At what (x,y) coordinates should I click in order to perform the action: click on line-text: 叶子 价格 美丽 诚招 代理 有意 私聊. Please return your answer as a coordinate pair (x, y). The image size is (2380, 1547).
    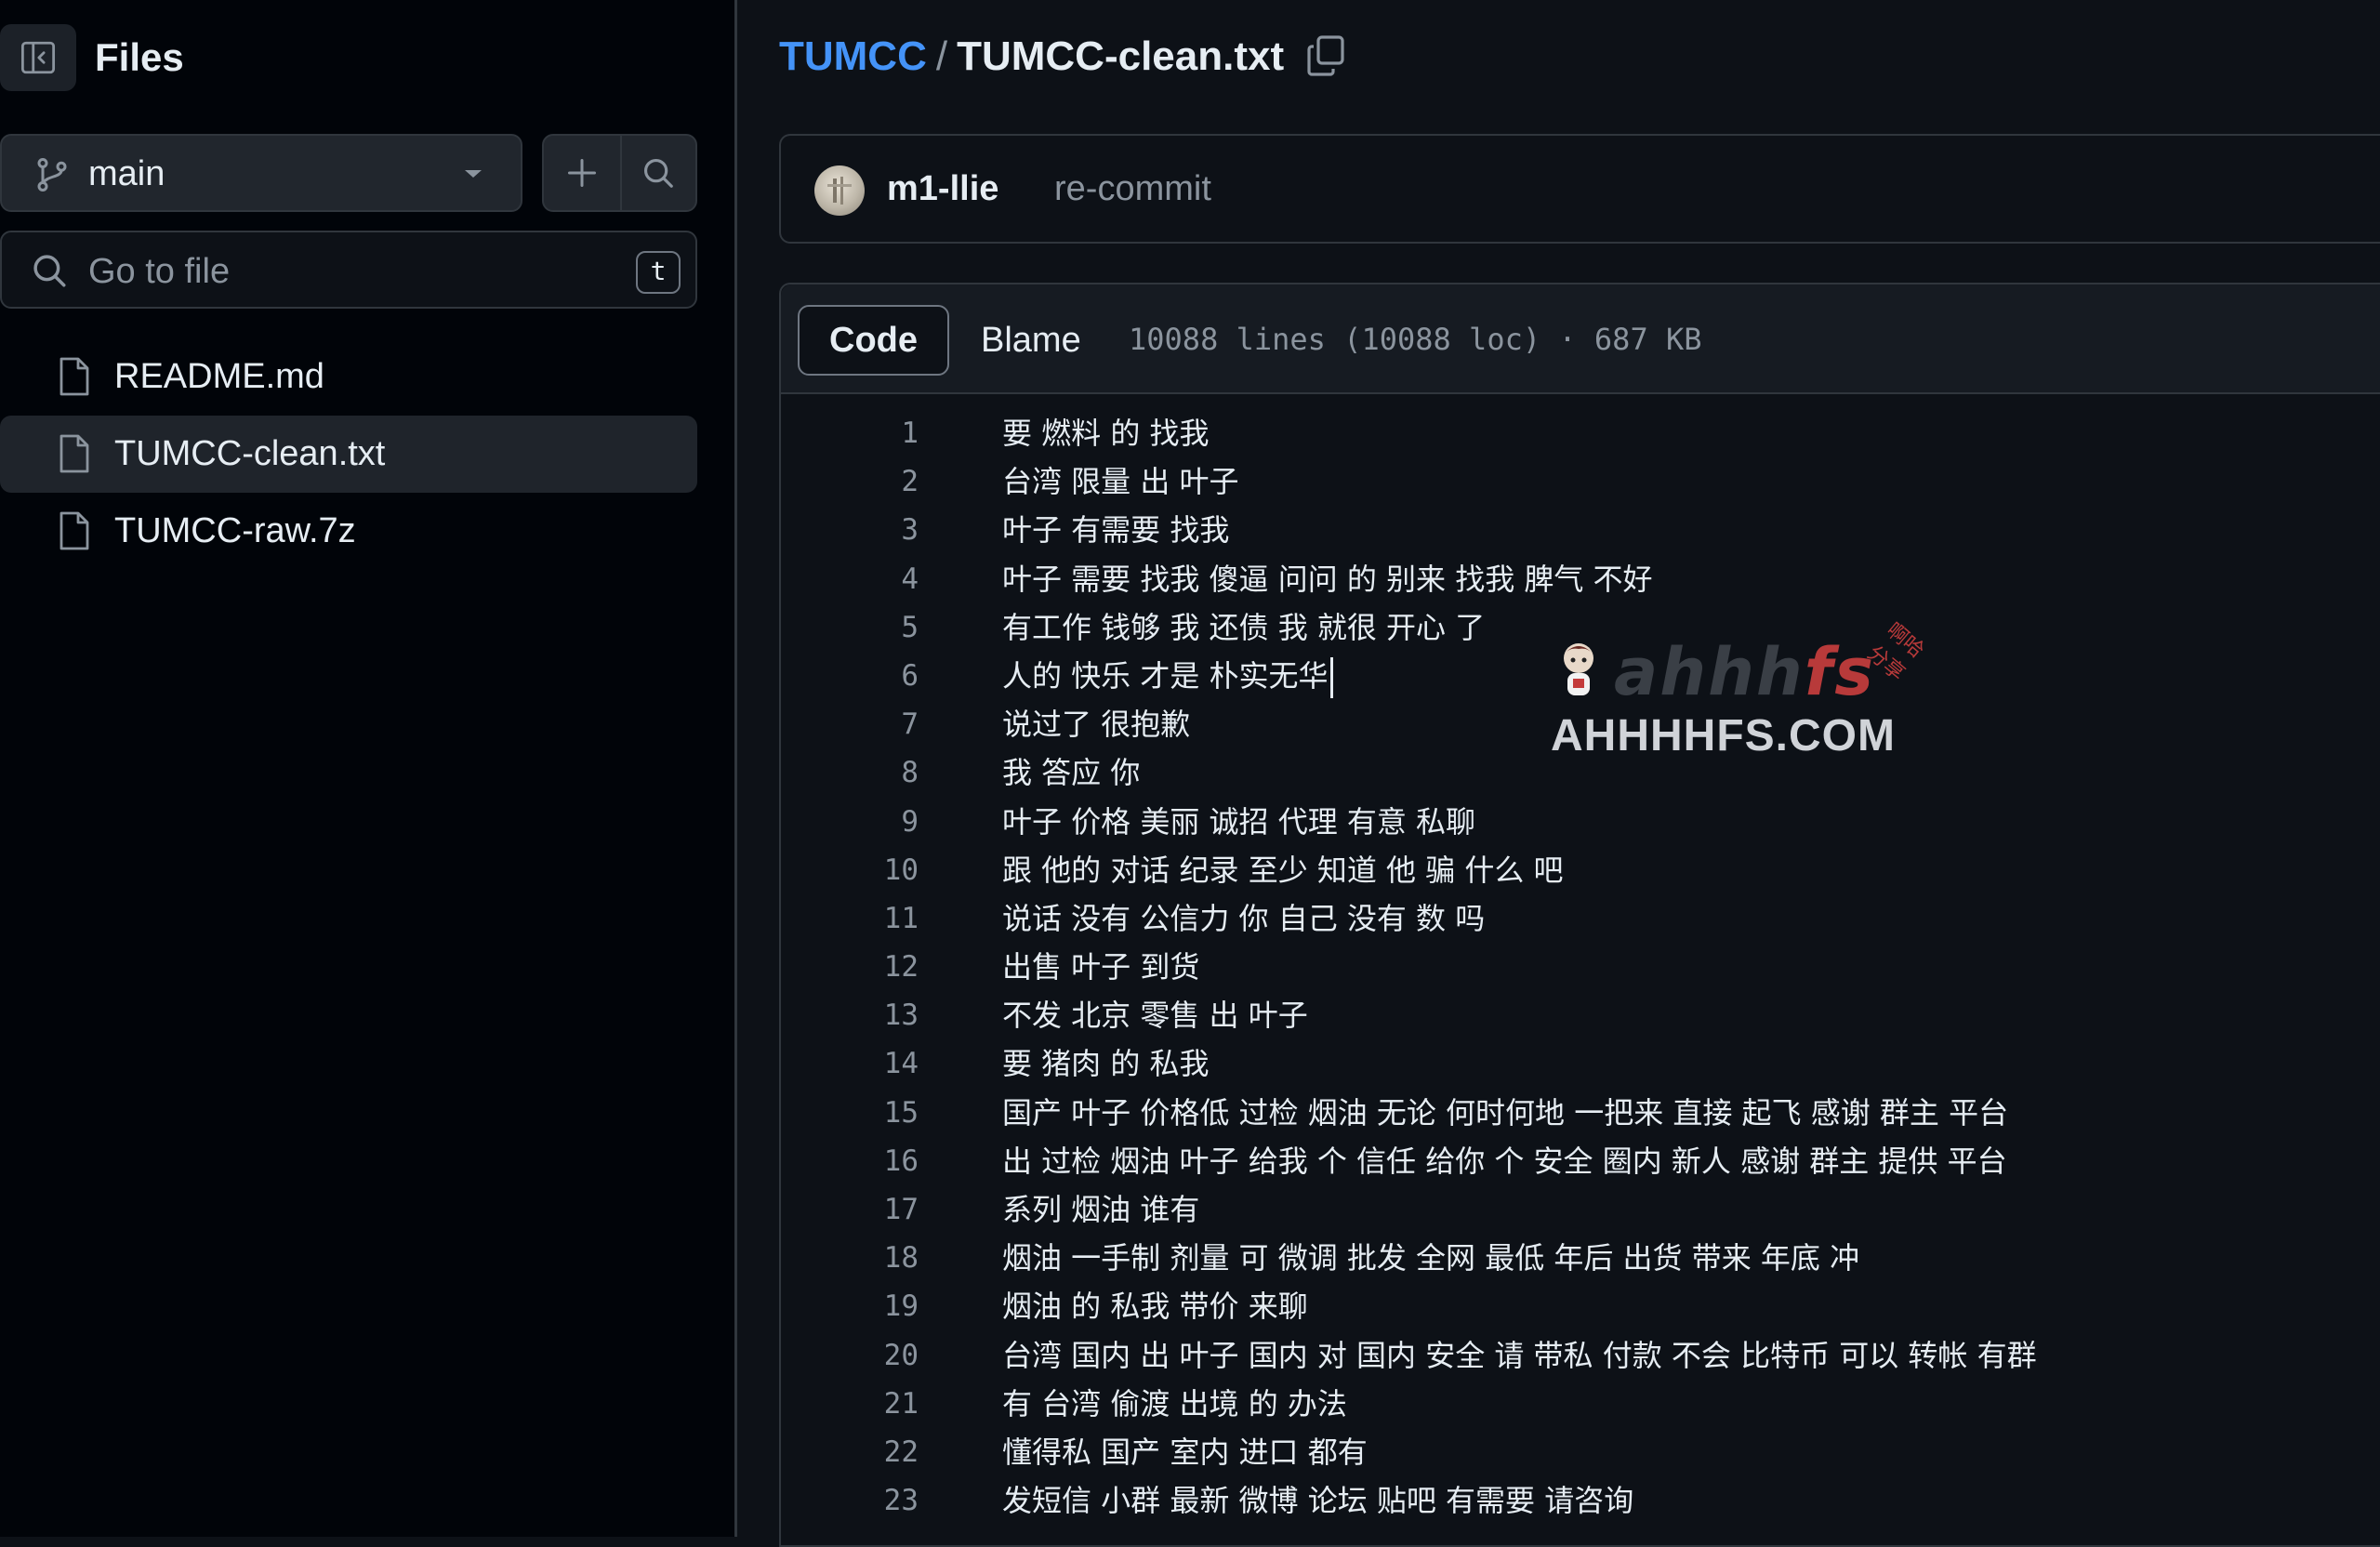
    Looking at the image, I should click on (1239, 821).